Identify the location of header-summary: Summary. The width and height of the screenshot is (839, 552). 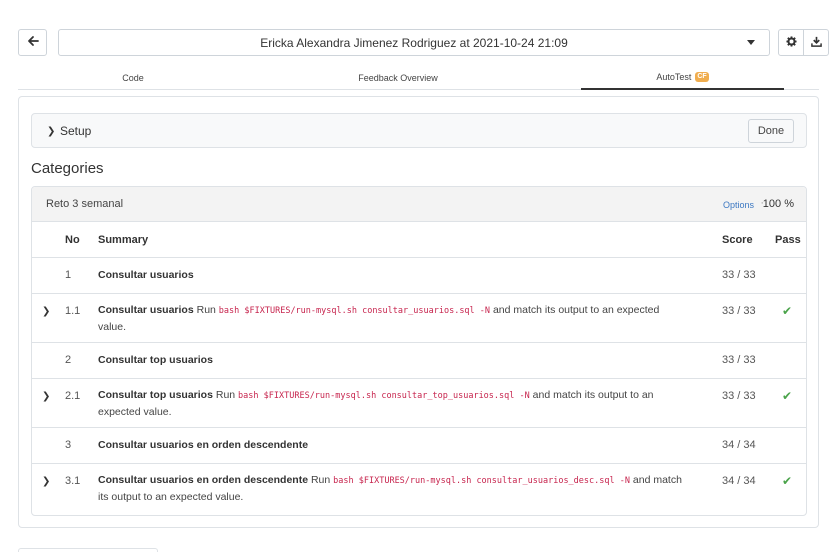
(123, 240).